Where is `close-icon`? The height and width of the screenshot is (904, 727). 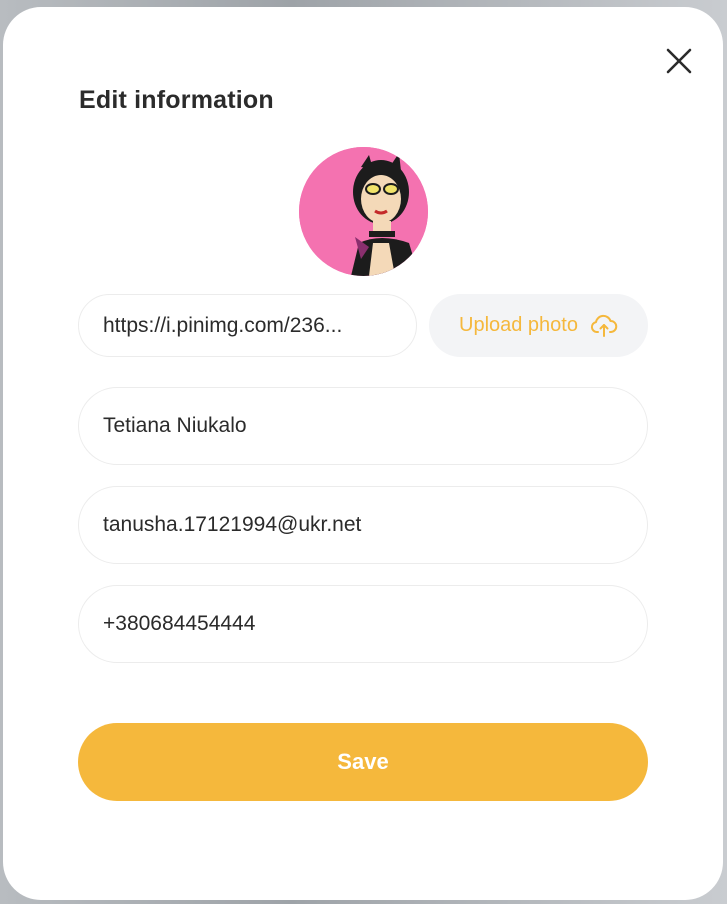 close-icon is located at coordinates (679, 61).